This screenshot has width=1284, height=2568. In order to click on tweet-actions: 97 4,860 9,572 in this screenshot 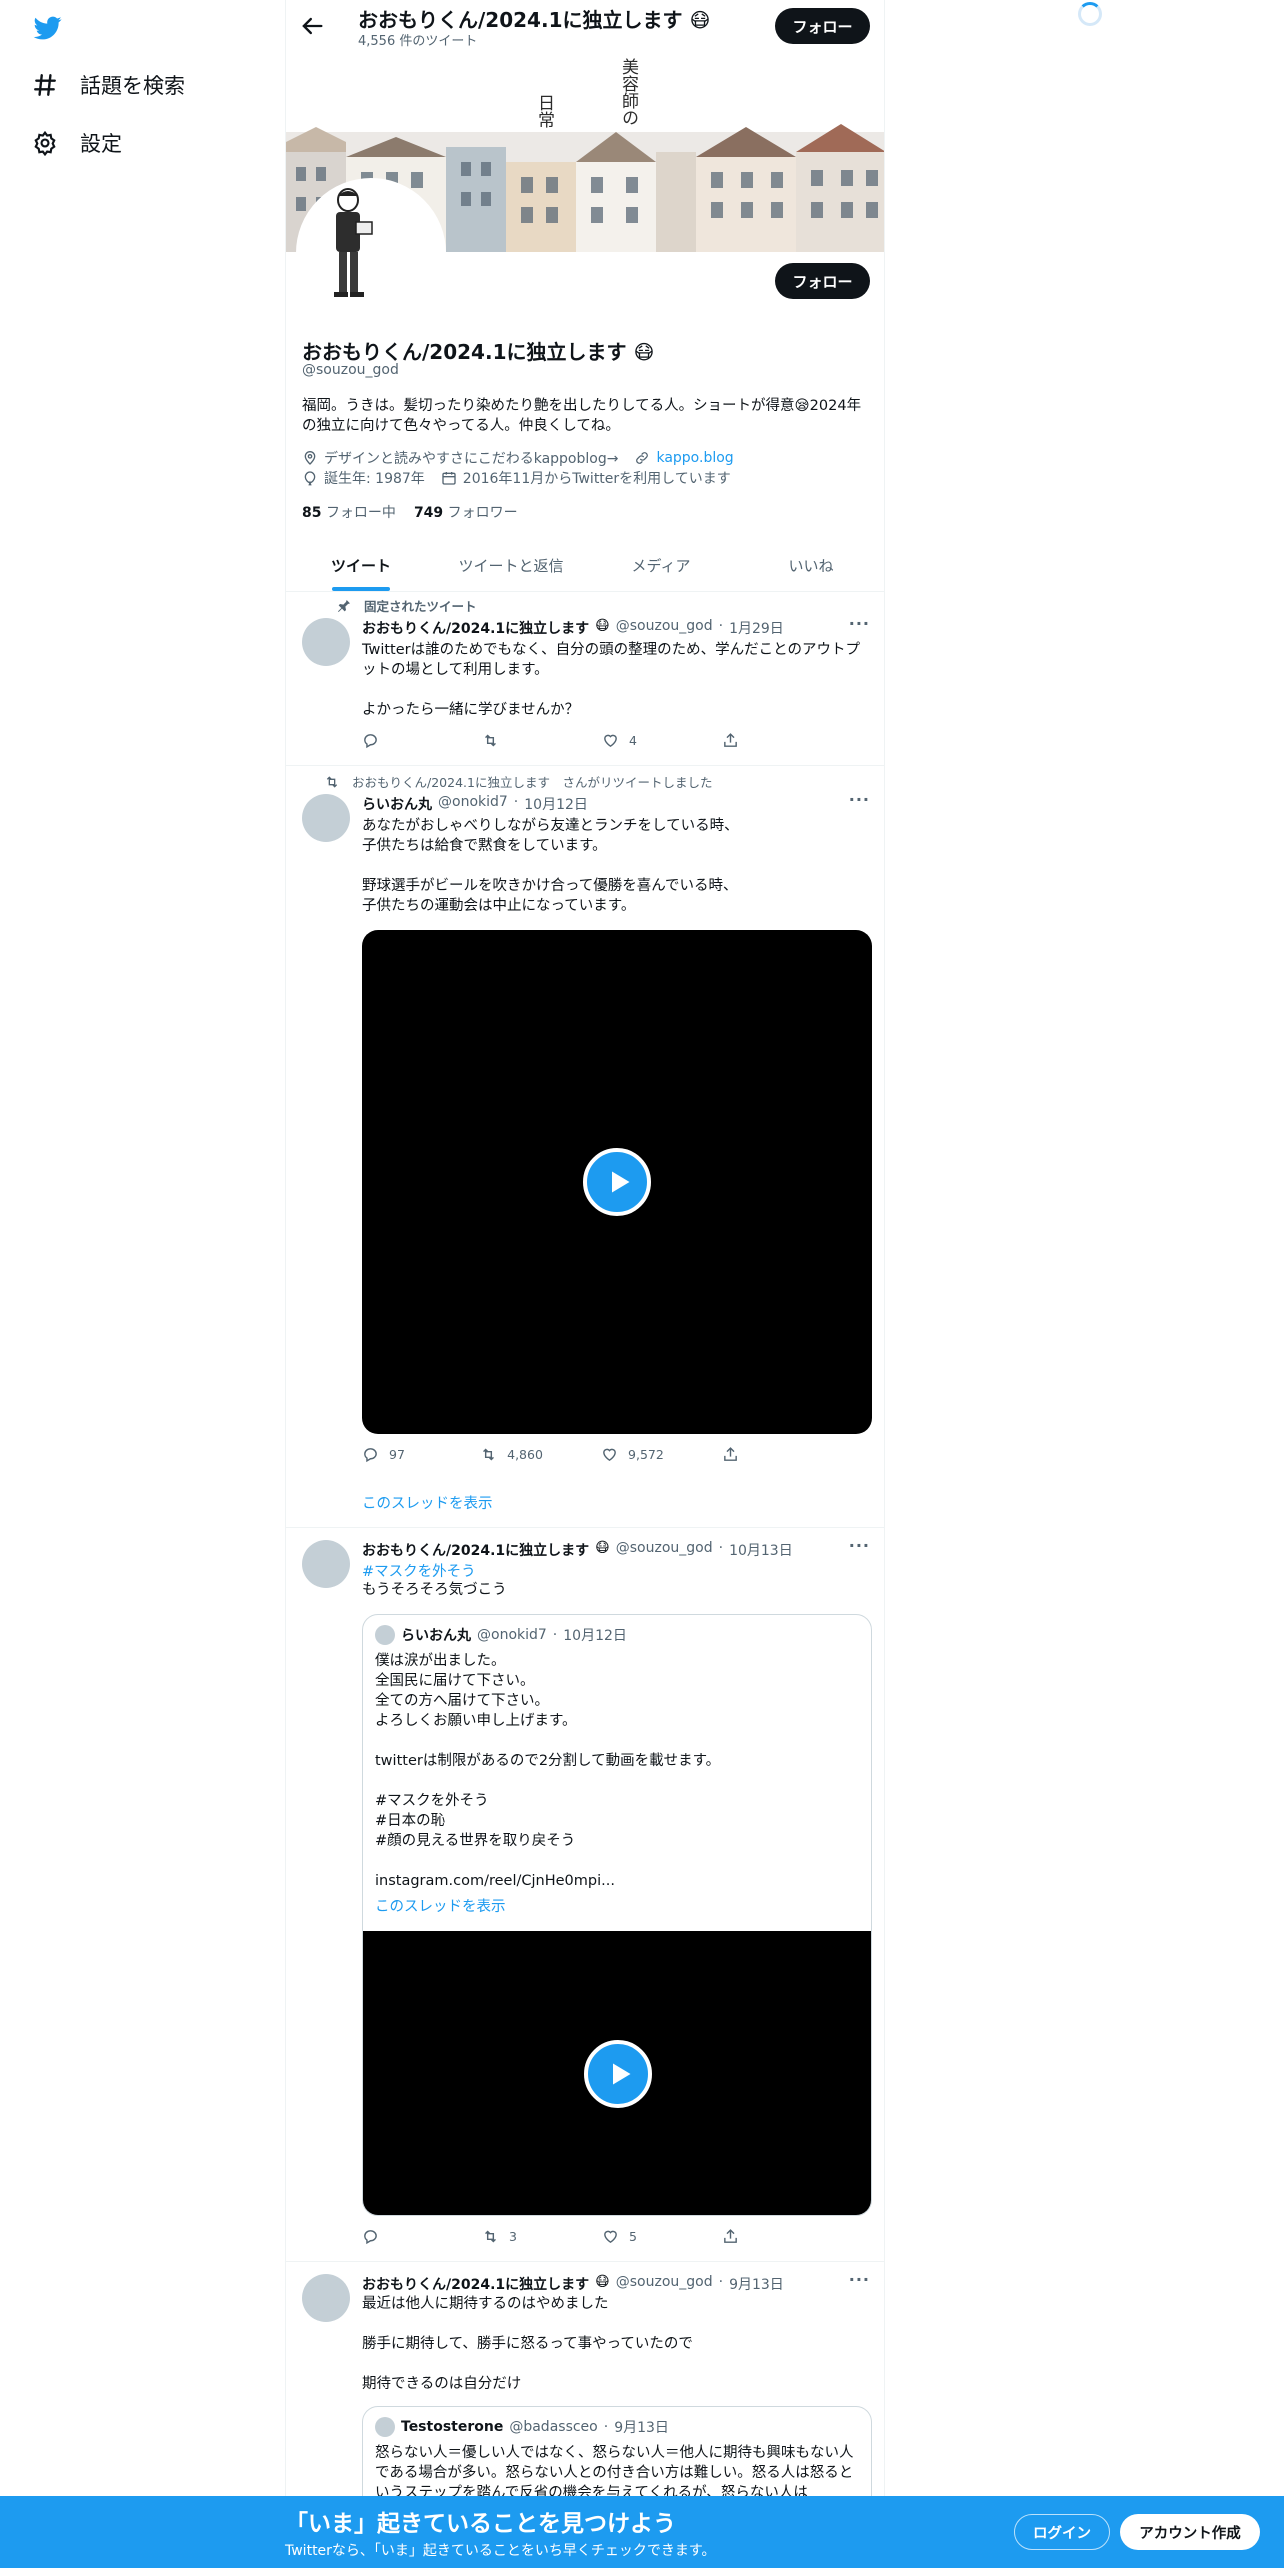, I will do `click(572, 1454)`.